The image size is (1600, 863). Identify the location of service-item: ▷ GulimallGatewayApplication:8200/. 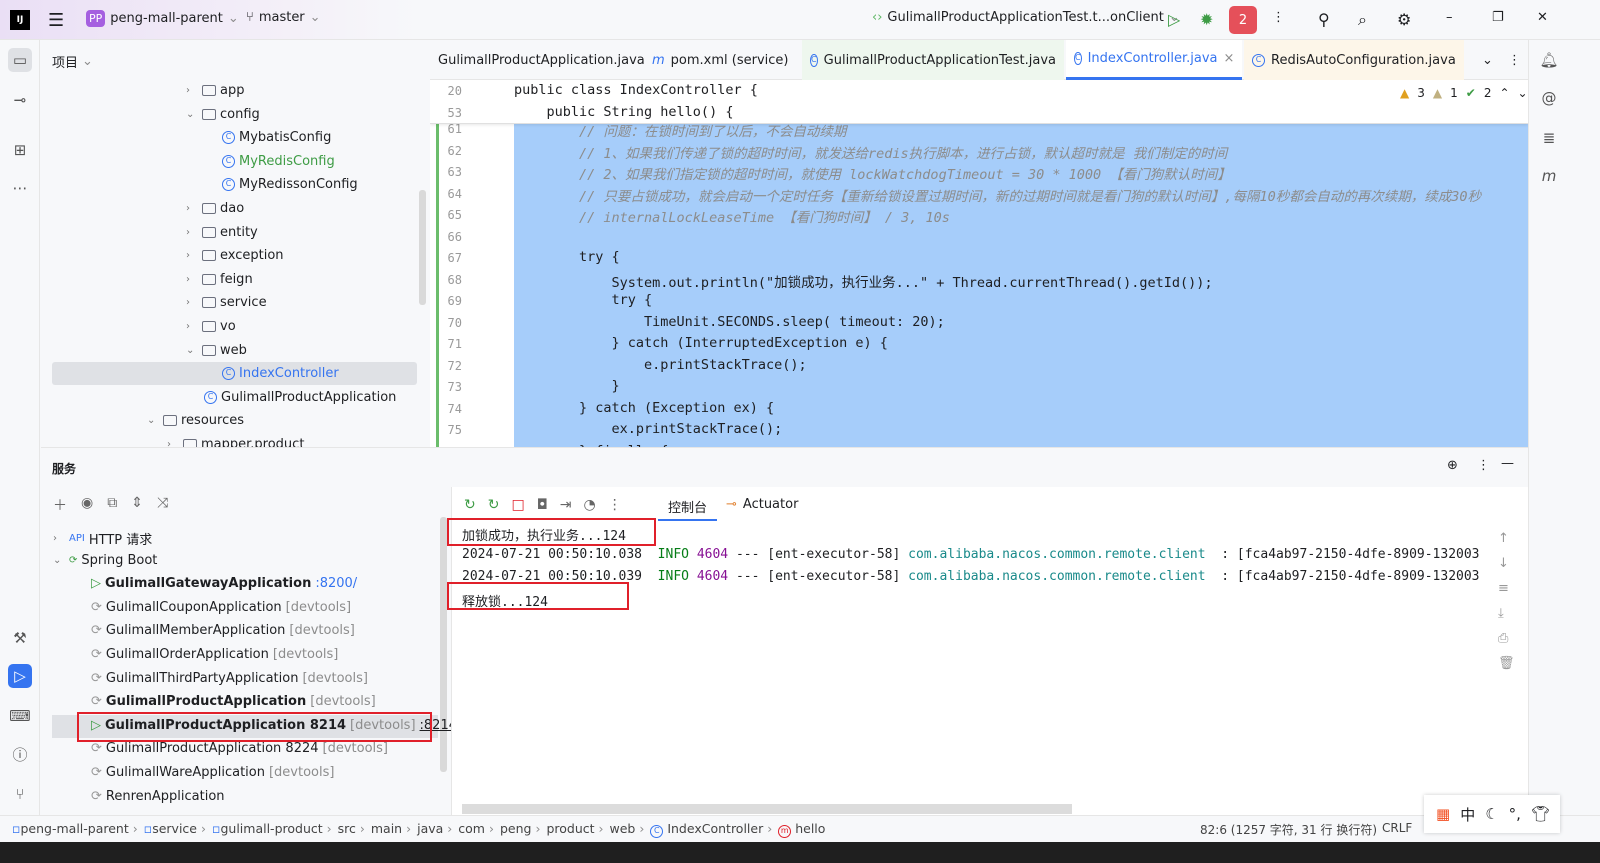
(224, 583).